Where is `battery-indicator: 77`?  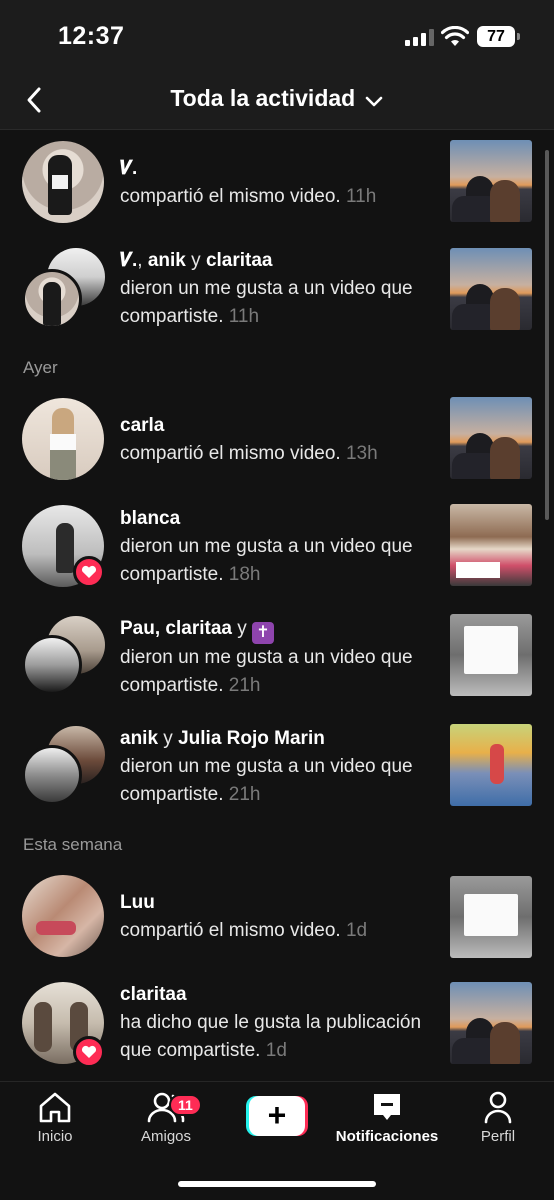 battery-indicator: 77 is located at coordinates (498, 36).